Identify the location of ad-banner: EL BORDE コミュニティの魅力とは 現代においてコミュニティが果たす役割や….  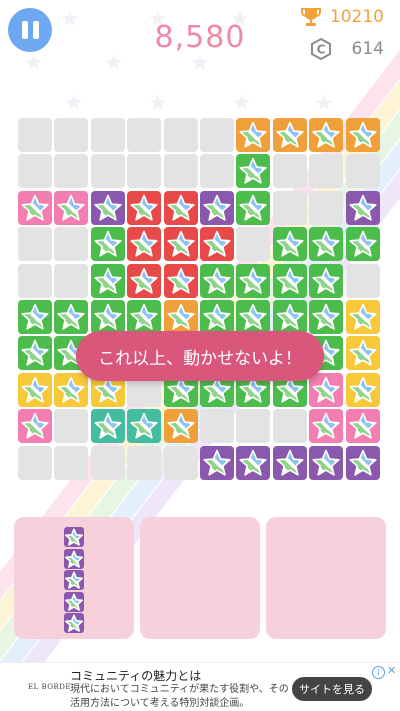
(200, 686).